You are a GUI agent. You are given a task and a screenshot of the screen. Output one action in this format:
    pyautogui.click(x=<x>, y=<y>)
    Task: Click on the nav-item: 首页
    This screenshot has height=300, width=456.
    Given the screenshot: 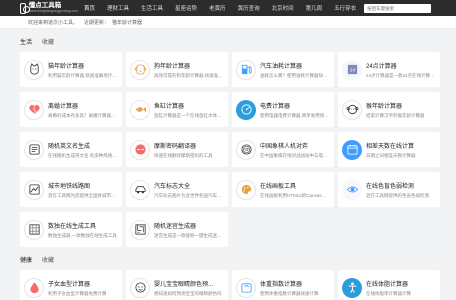 What is the action you would take?
    pyautogui.click(x=89, y=8)
    